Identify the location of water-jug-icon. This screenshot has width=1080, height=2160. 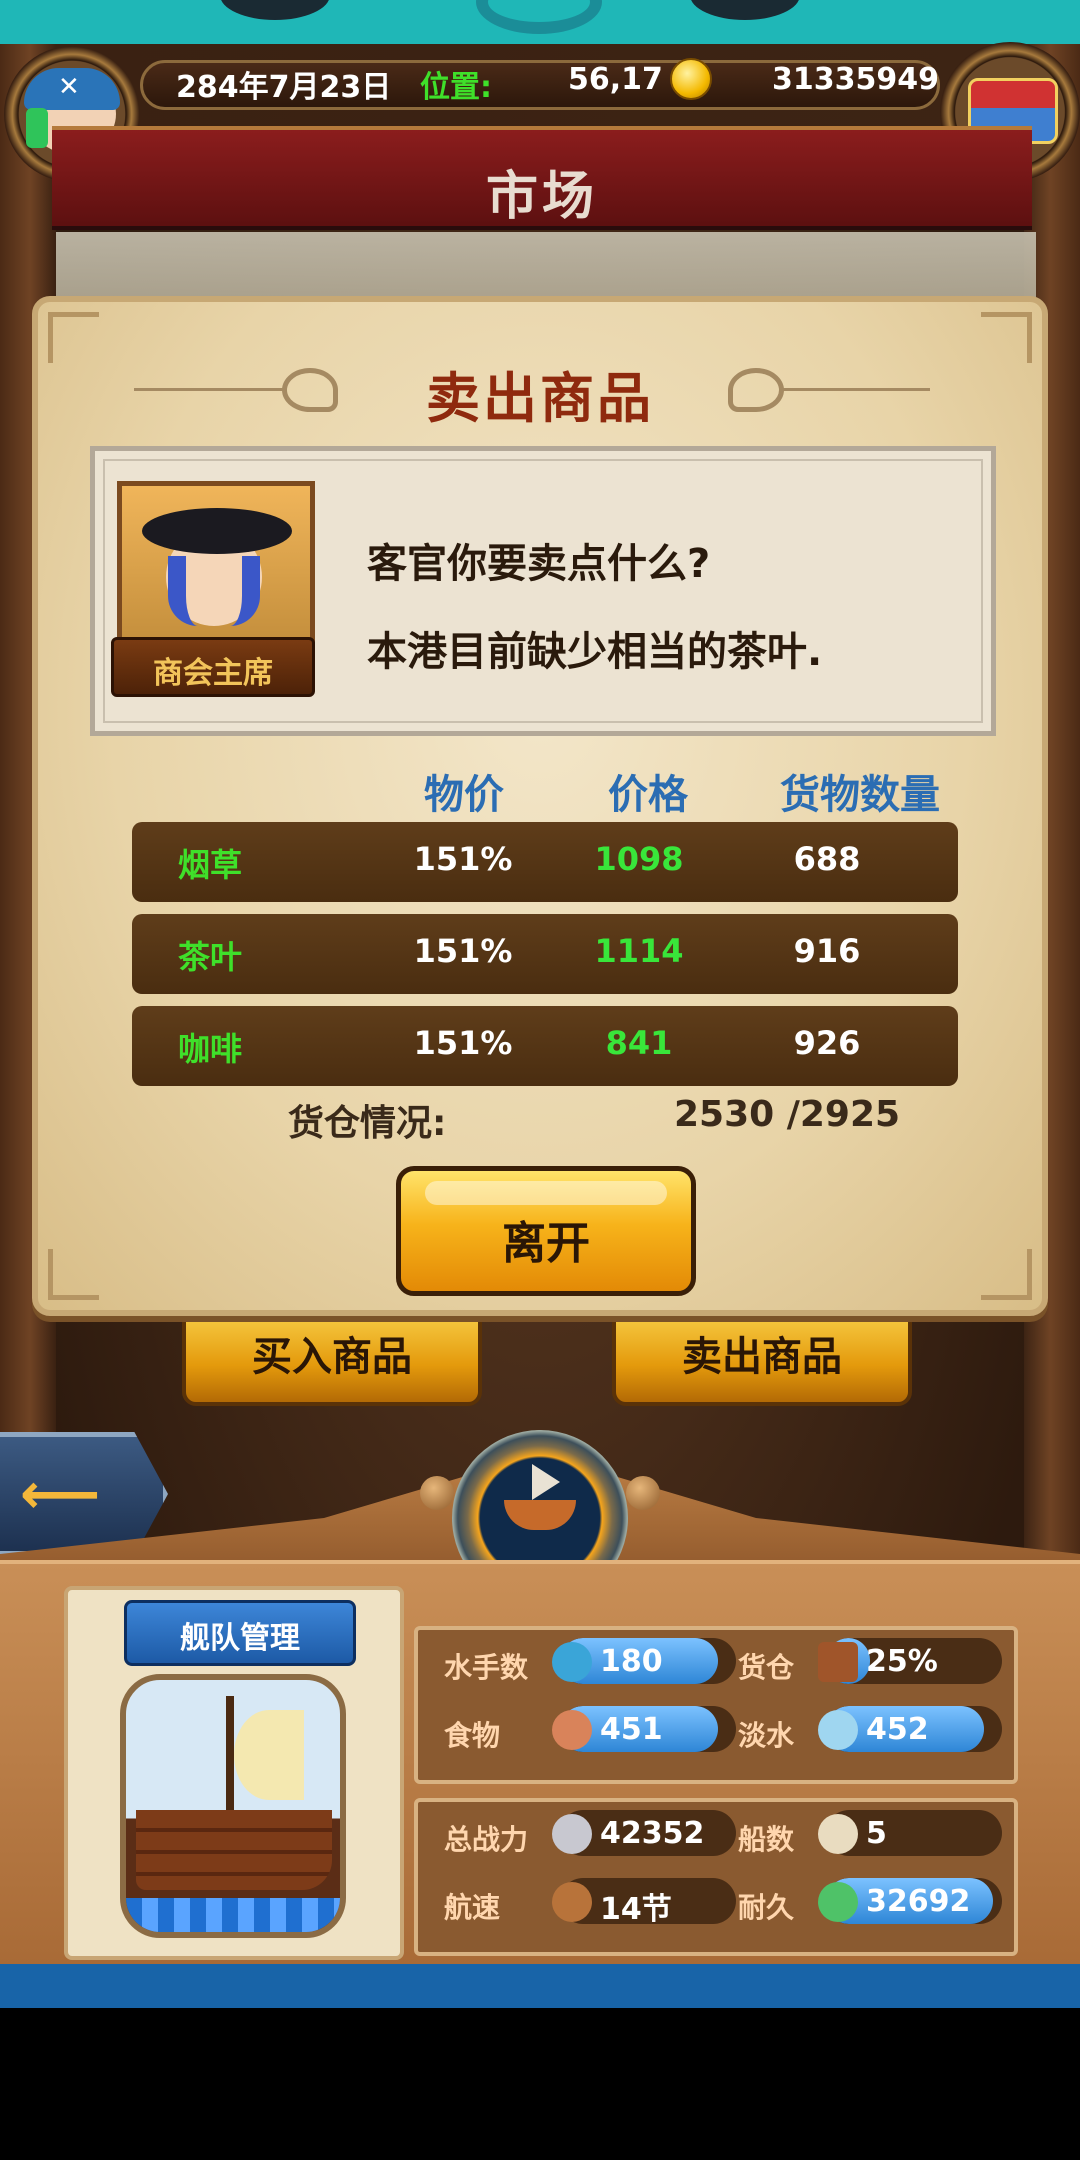
(838, 1730).